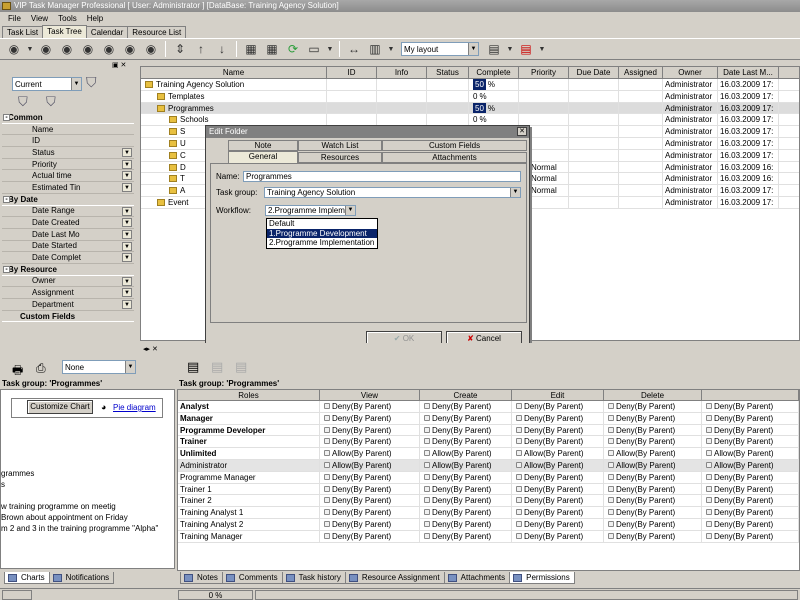 The image size is (800, 600). I want to click on panel-controls: ▣ ✕, so click(119, 65).